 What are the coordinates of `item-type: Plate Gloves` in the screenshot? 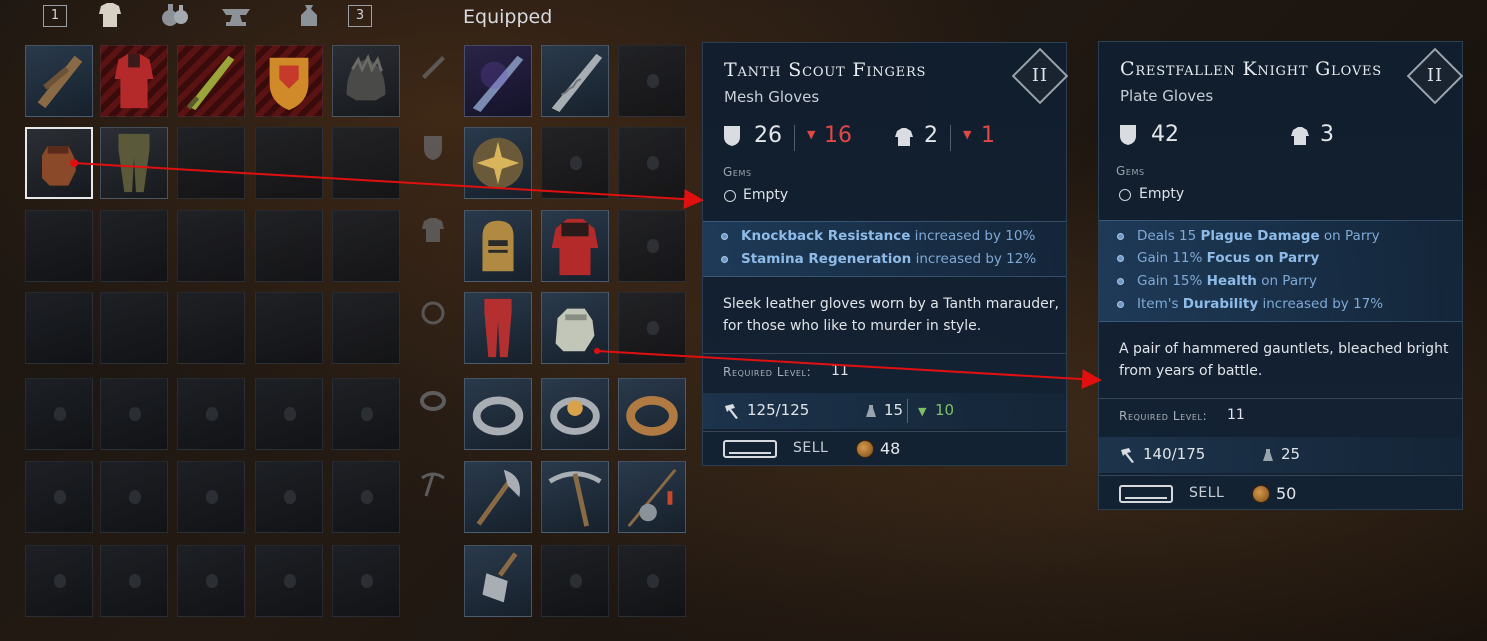 It's located at (1167, 96).